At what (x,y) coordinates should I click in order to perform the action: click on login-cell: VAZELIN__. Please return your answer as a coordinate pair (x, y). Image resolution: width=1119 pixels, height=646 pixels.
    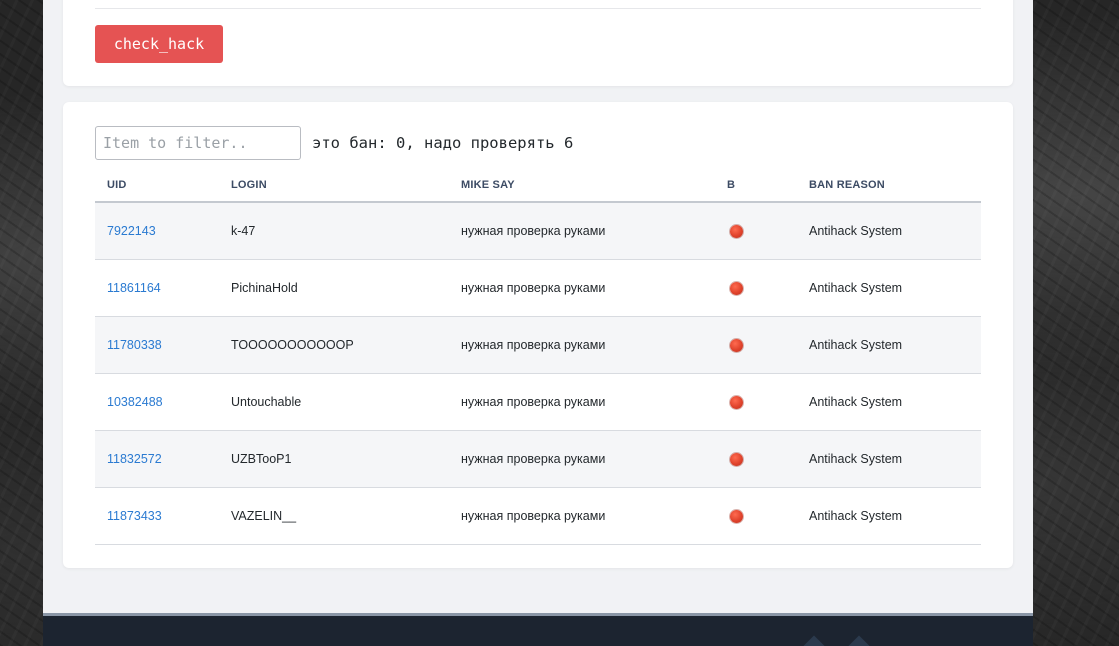
    Looking at the image, I should click on (334, 516).